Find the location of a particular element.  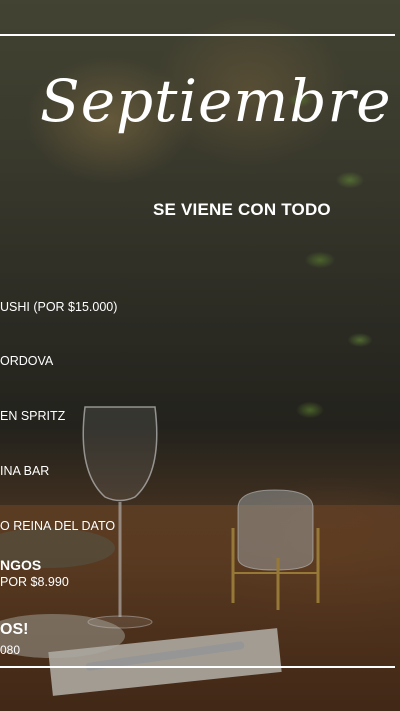

menu-item: USHI (POR $15.000) is located at coordinates (59, 307).